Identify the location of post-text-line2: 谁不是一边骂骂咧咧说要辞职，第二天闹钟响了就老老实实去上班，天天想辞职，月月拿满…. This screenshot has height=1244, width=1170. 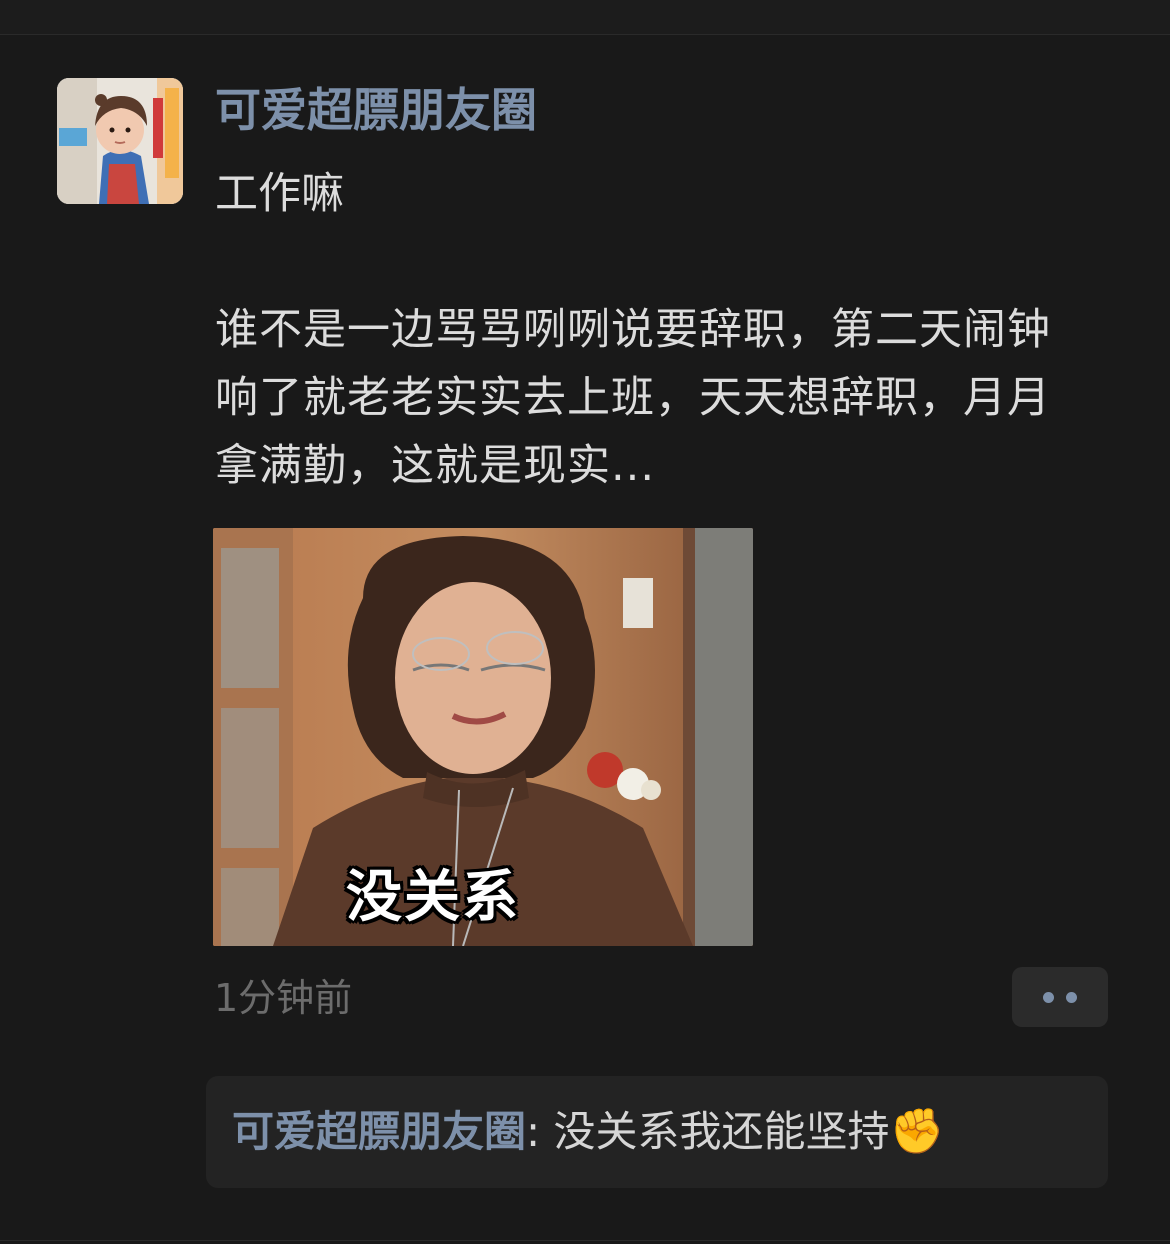
(633, 398).